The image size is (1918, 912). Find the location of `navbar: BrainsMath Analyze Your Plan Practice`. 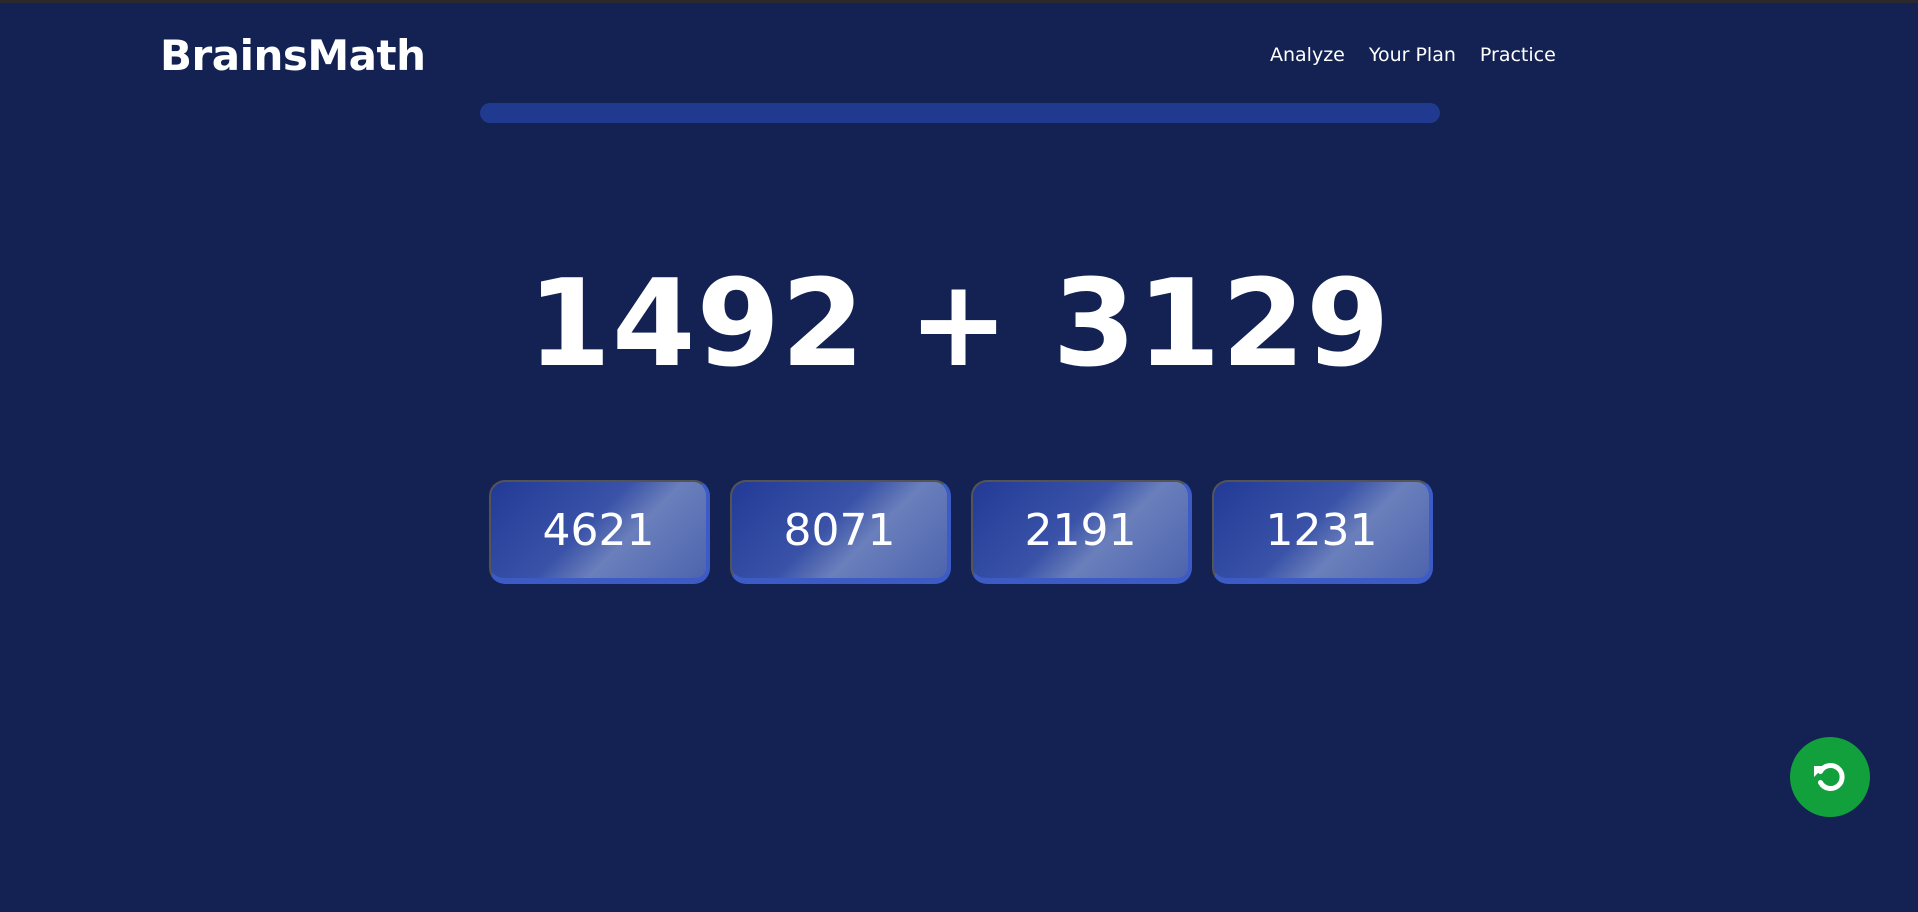

navbar: BrainsMath Analyze Your Plan Practice is located at coordinates (959, 50).